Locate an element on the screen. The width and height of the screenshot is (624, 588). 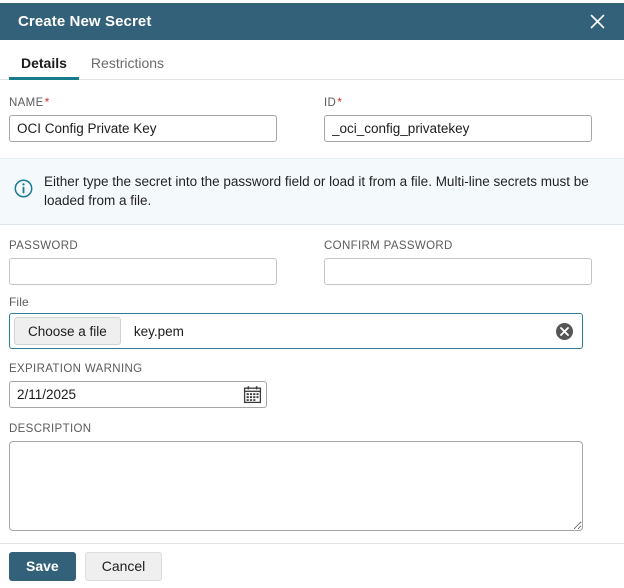
description-label: DESCRIPTION is located at coordinates (50, 429).